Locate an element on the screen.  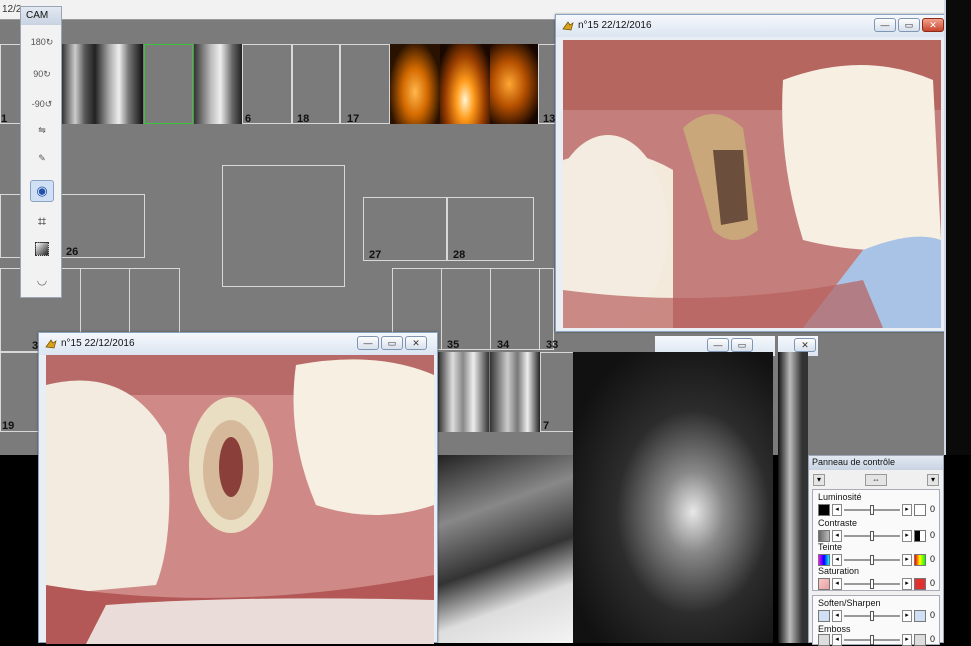
flip-icon: ⇋ is located at coordinates (42, 130).